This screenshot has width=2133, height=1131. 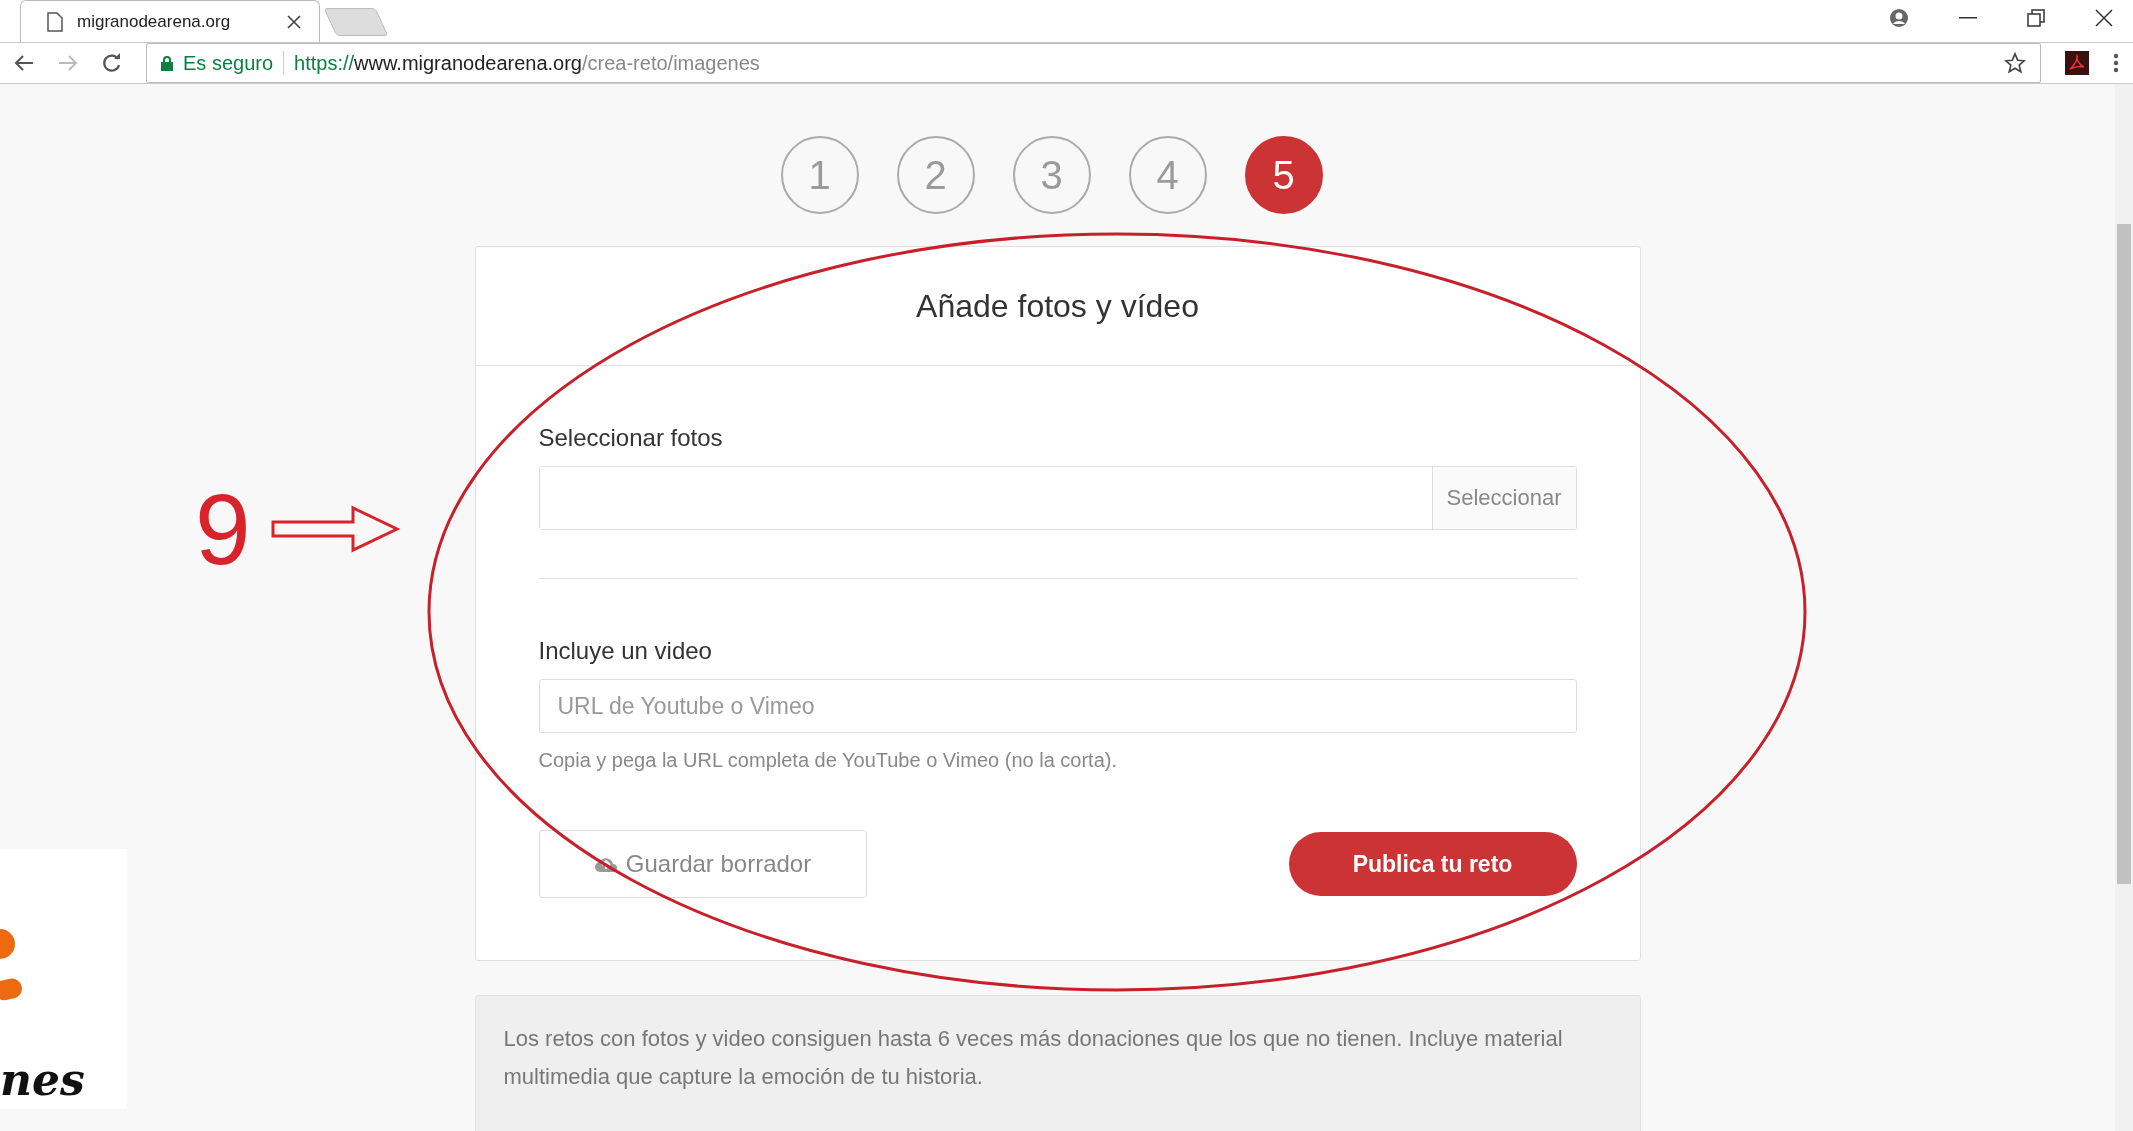 I want to click on publish-button: Publica tu reto, so click(x=1432, y=864).